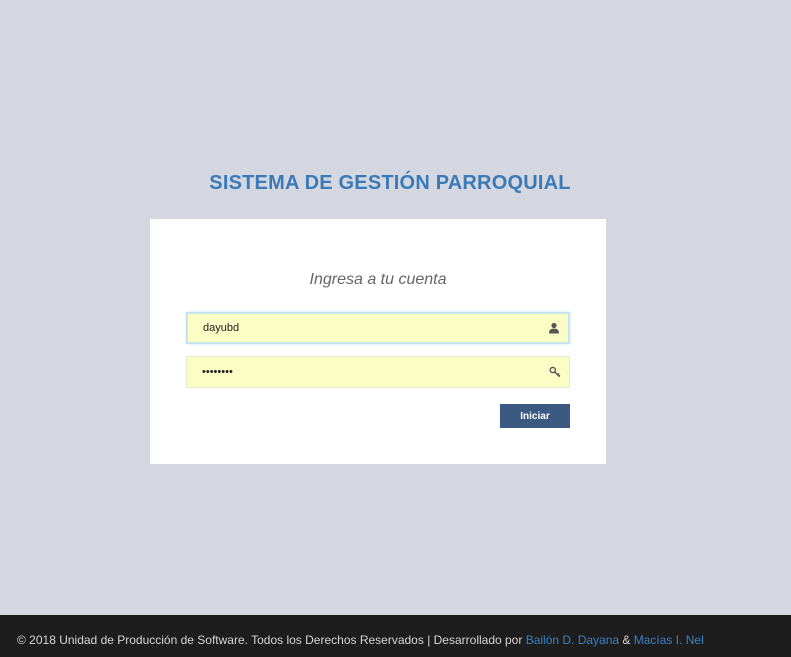 The height and width of the screenshot is (657, 791). Describe the element at coordinates (390, 183) in the screenshot. I see `page-title: SISTEMA DE GESTIÓN PARROQUIAL` at that location.